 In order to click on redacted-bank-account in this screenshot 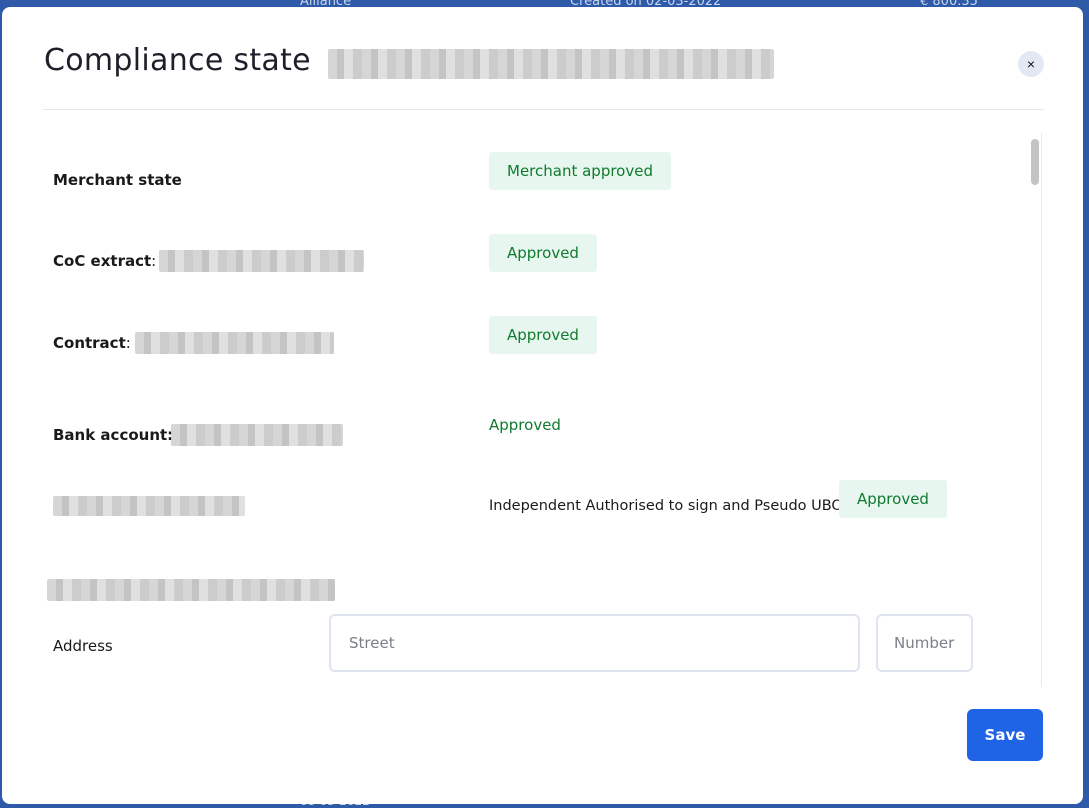, I will do `click(257, 435)`.